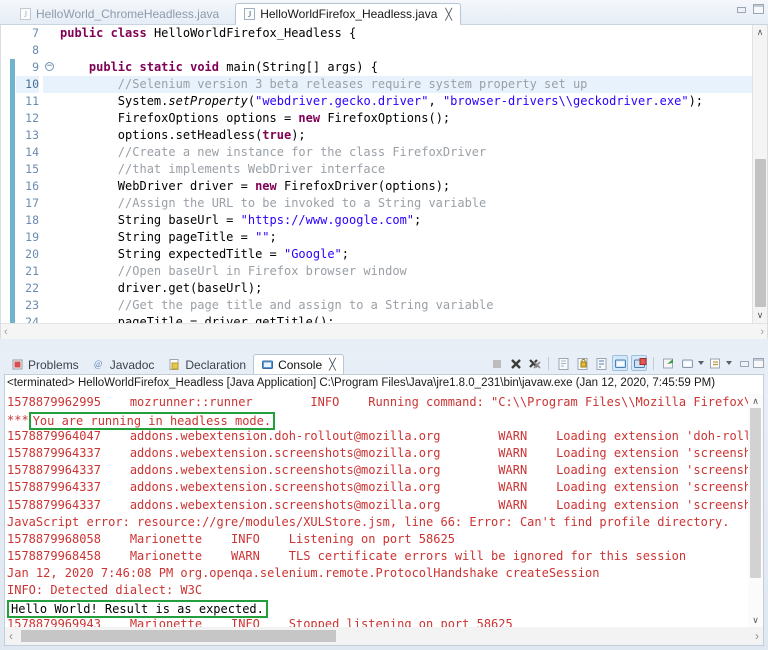 Image resolution: width=768 pixels, height=650 pixels. Describe the element at coordinates (53, 364) in the screenshot. I see `tab-label: Problems` at that location.